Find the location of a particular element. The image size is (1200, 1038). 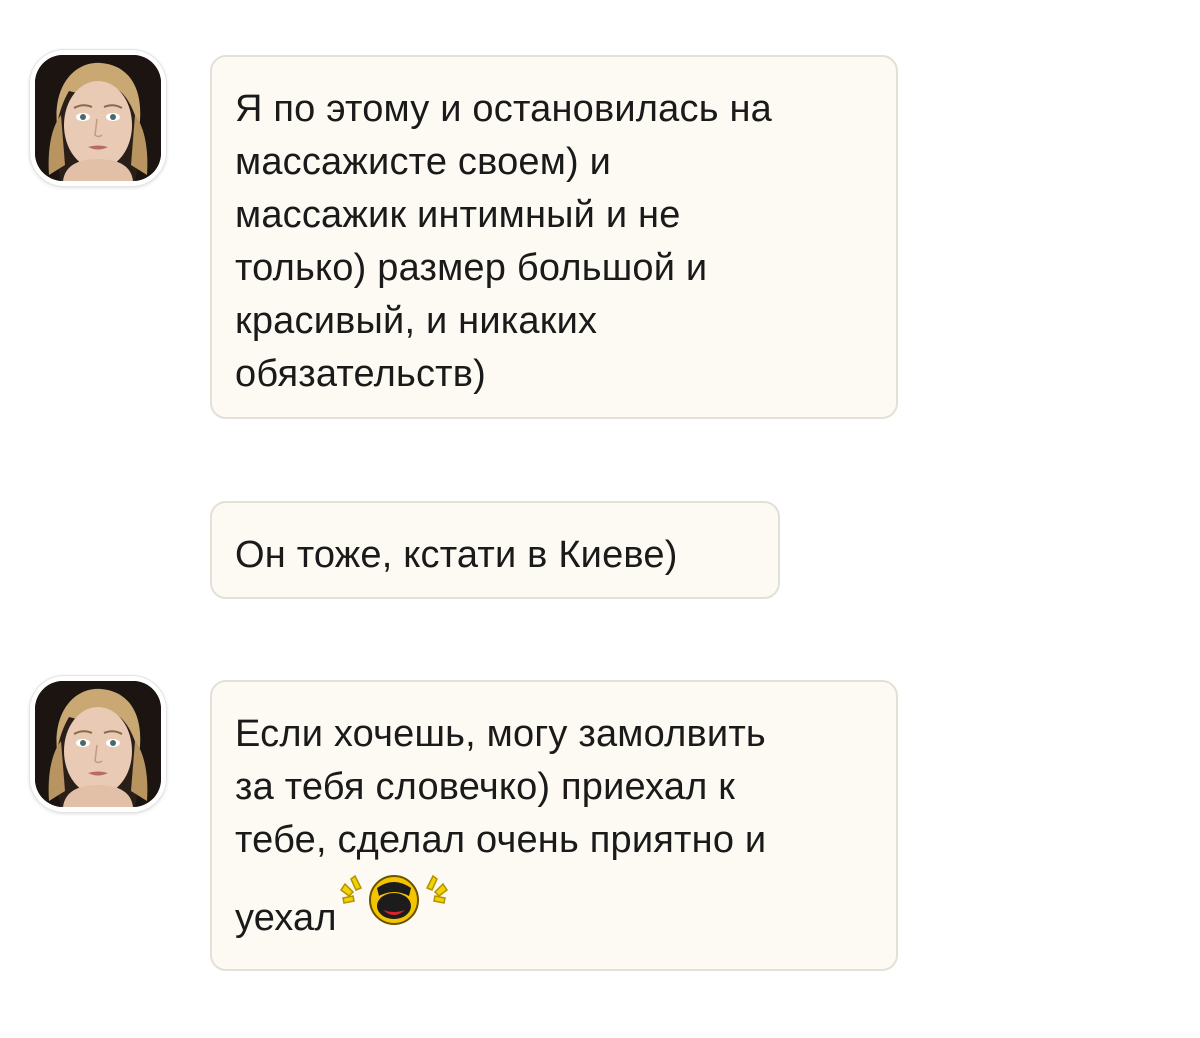

message-line: массажисте своем) и is located at coordinates (423, 162).